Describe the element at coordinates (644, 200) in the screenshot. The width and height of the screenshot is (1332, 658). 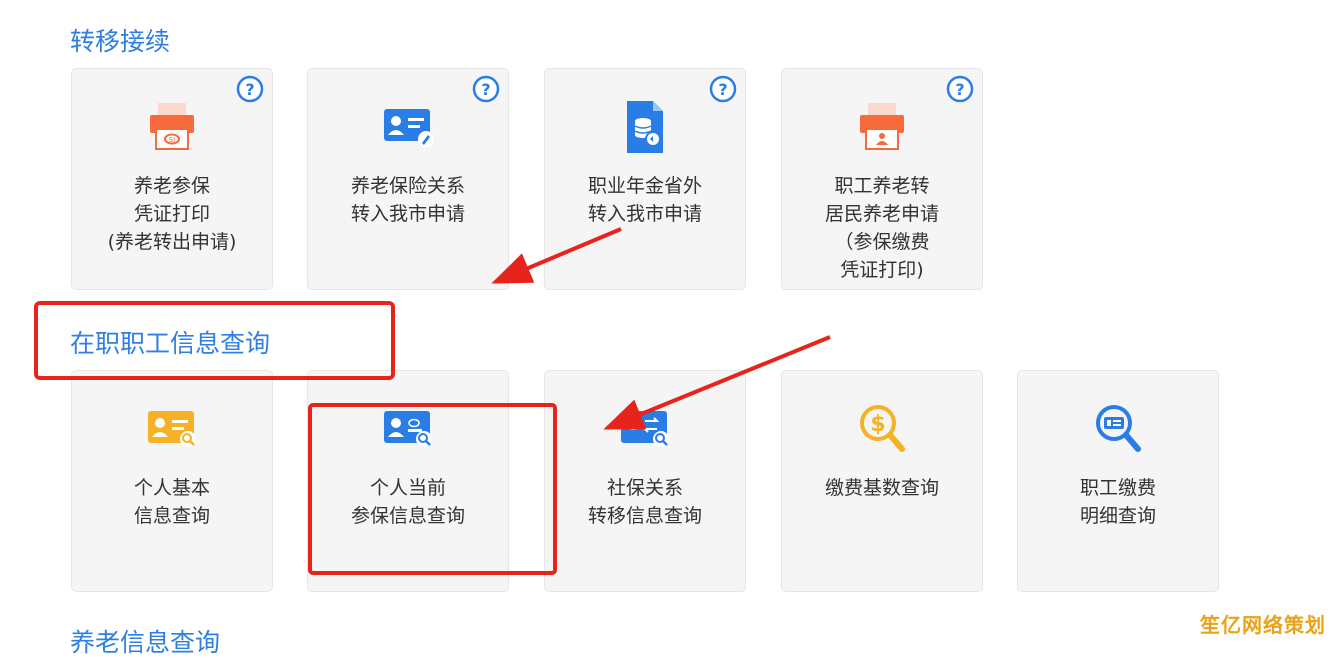
I see `card-label: 职业年金省外 转入我市申请` at that location.